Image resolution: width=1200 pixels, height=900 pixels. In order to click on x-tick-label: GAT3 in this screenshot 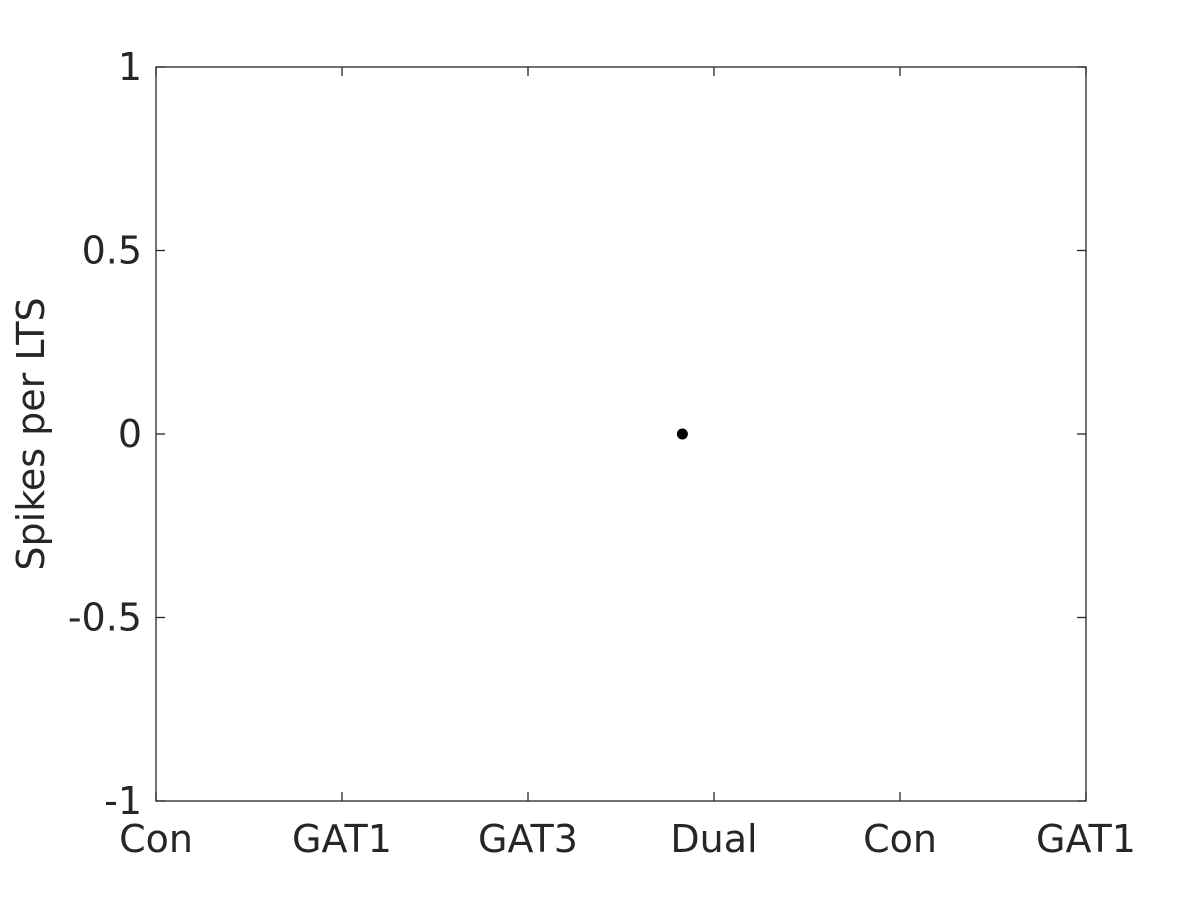, I will do `click(528, 839)`.